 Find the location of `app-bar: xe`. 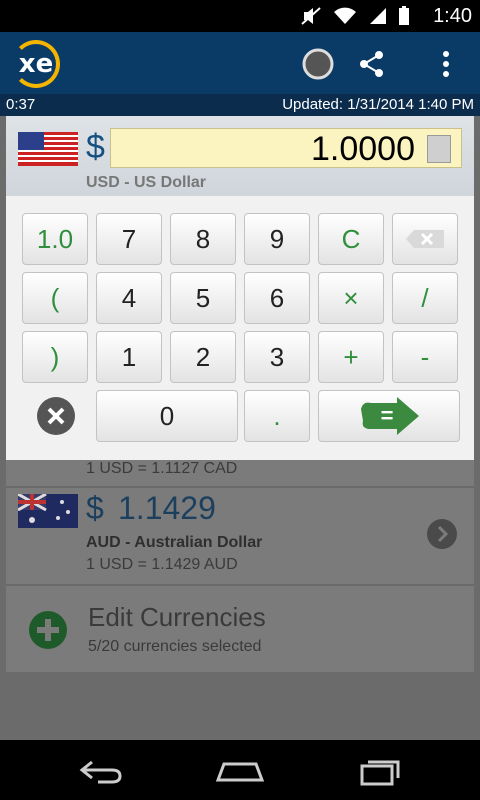

app-bar: xe is located at coordinates (240, 63).